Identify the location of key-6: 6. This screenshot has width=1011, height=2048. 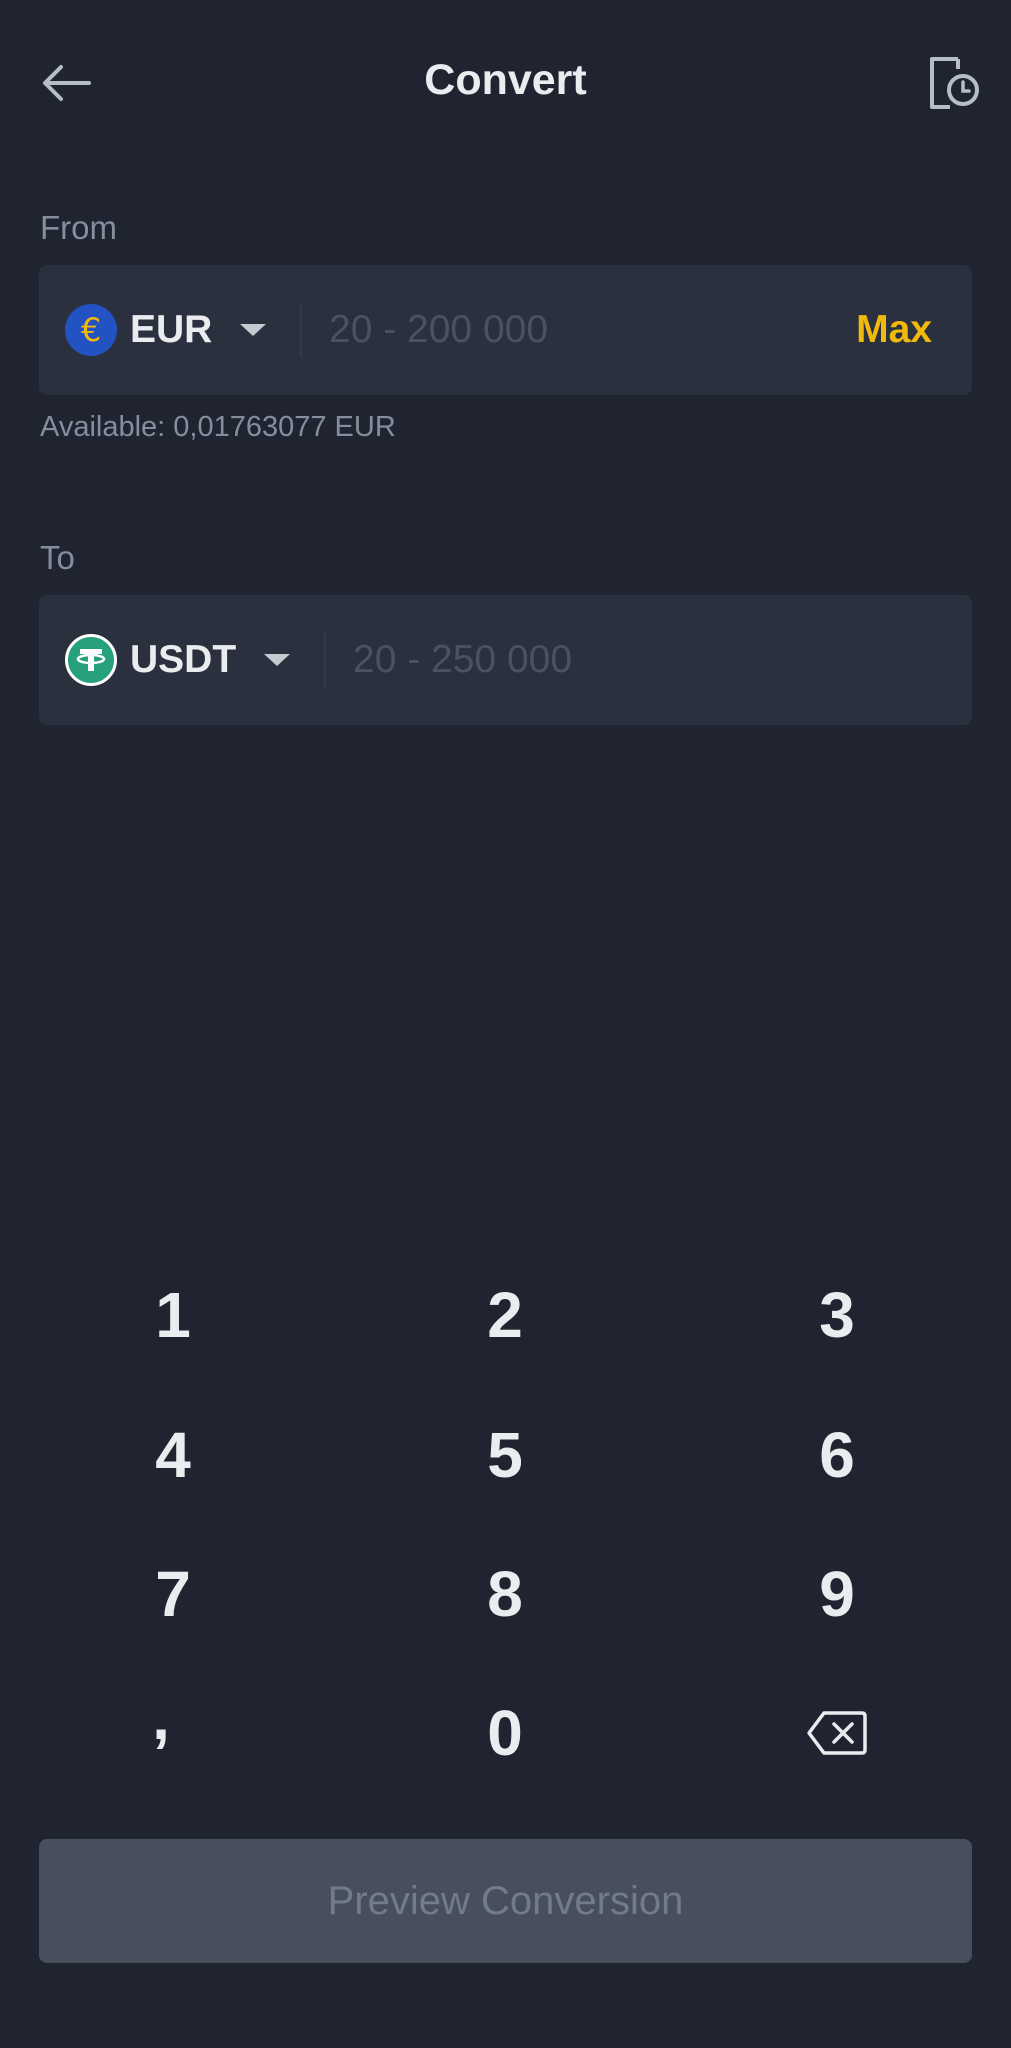
(837, 1455).